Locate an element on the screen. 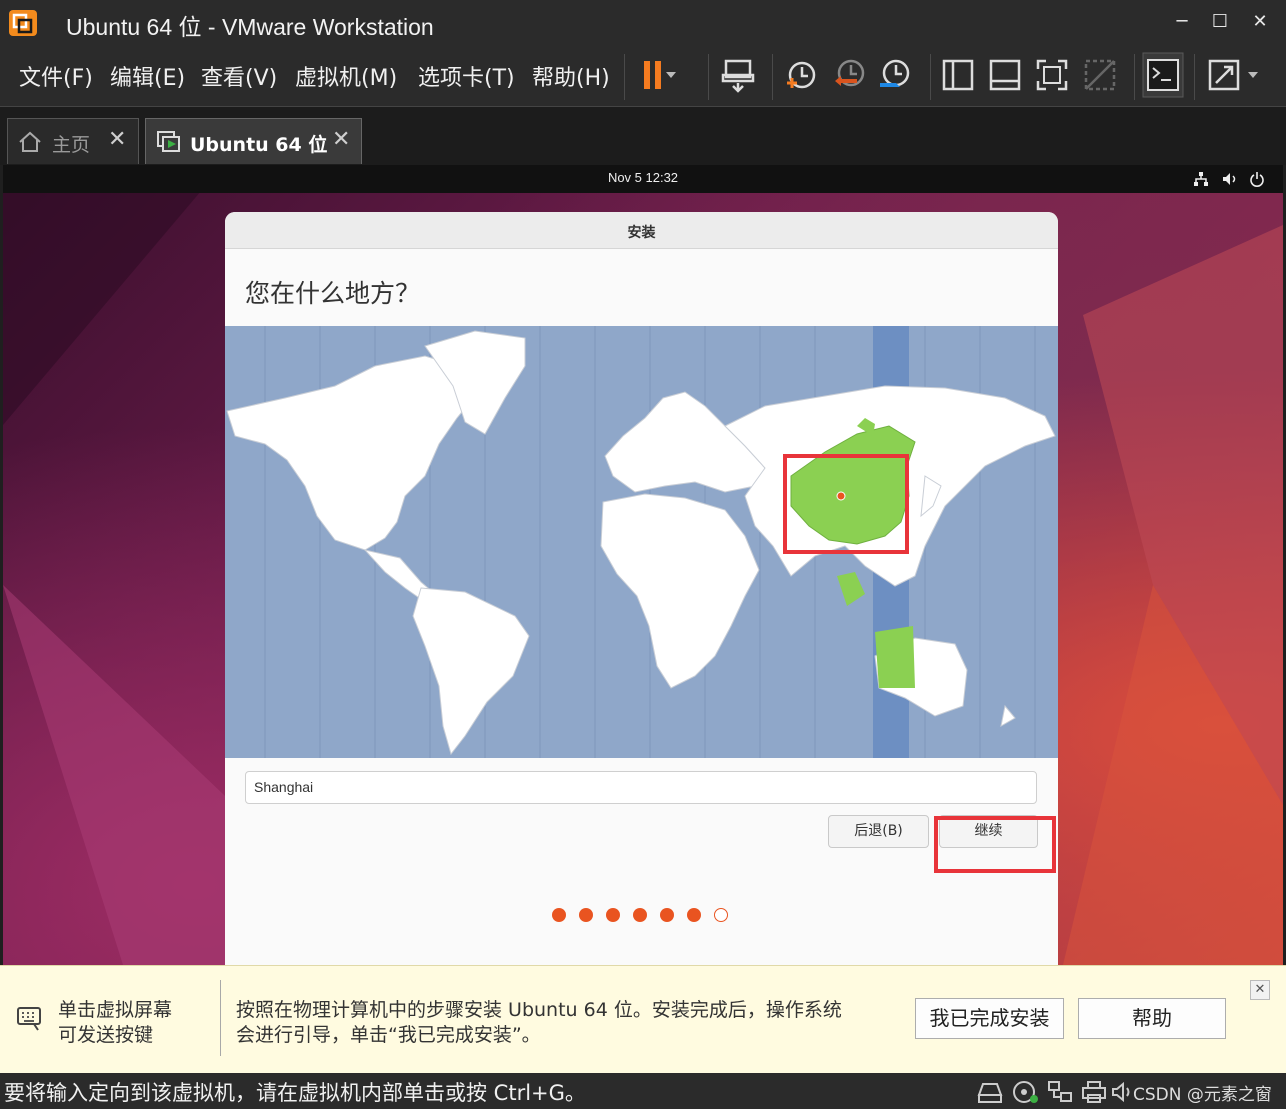  dialog-header: 安装 is located at coordinates (641, 230).